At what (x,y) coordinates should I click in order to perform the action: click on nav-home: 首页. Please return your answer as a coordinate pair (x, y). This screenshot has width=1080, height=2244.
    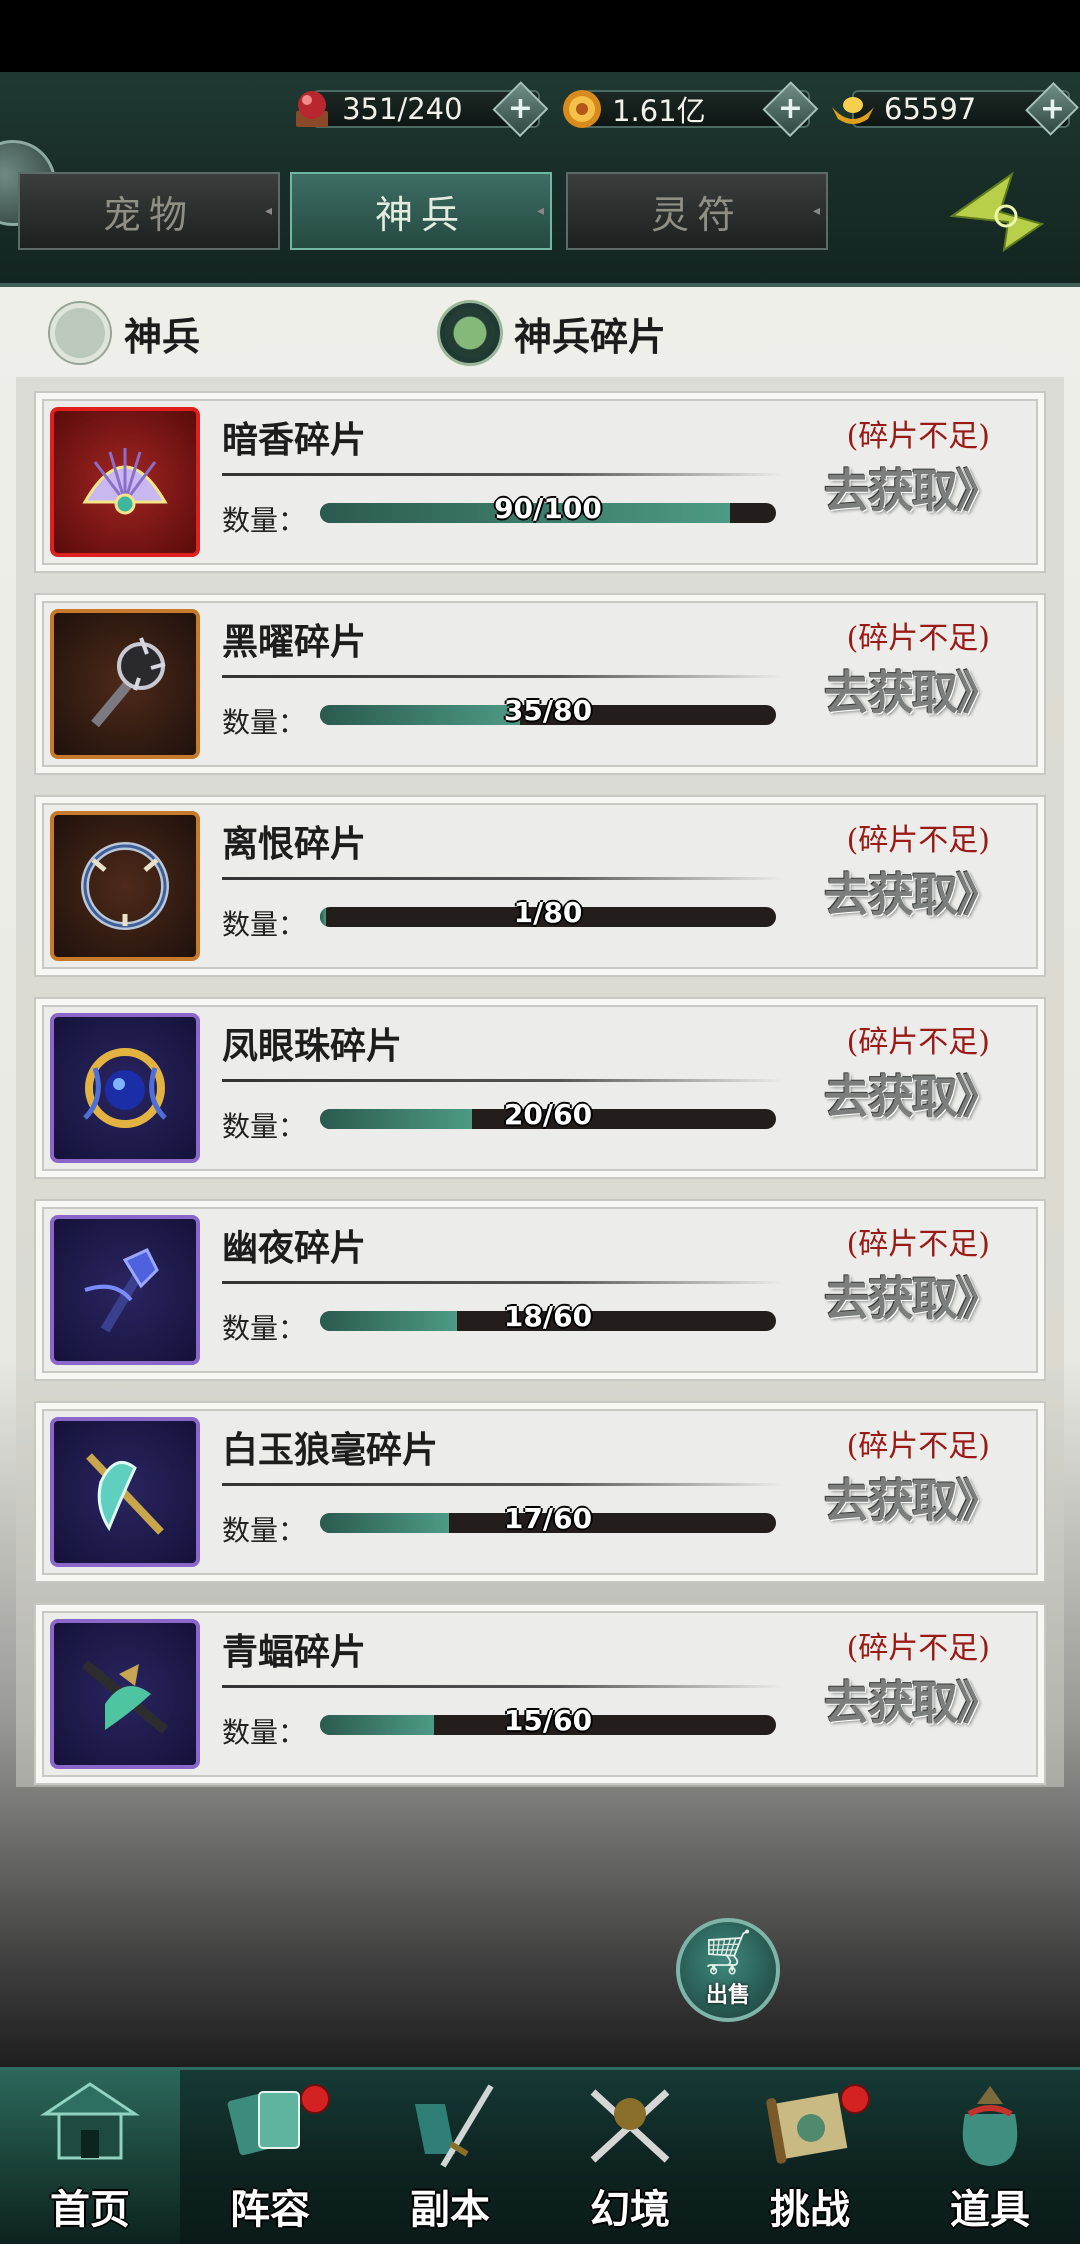
    Looking at the image, I should click on (90, 2157).